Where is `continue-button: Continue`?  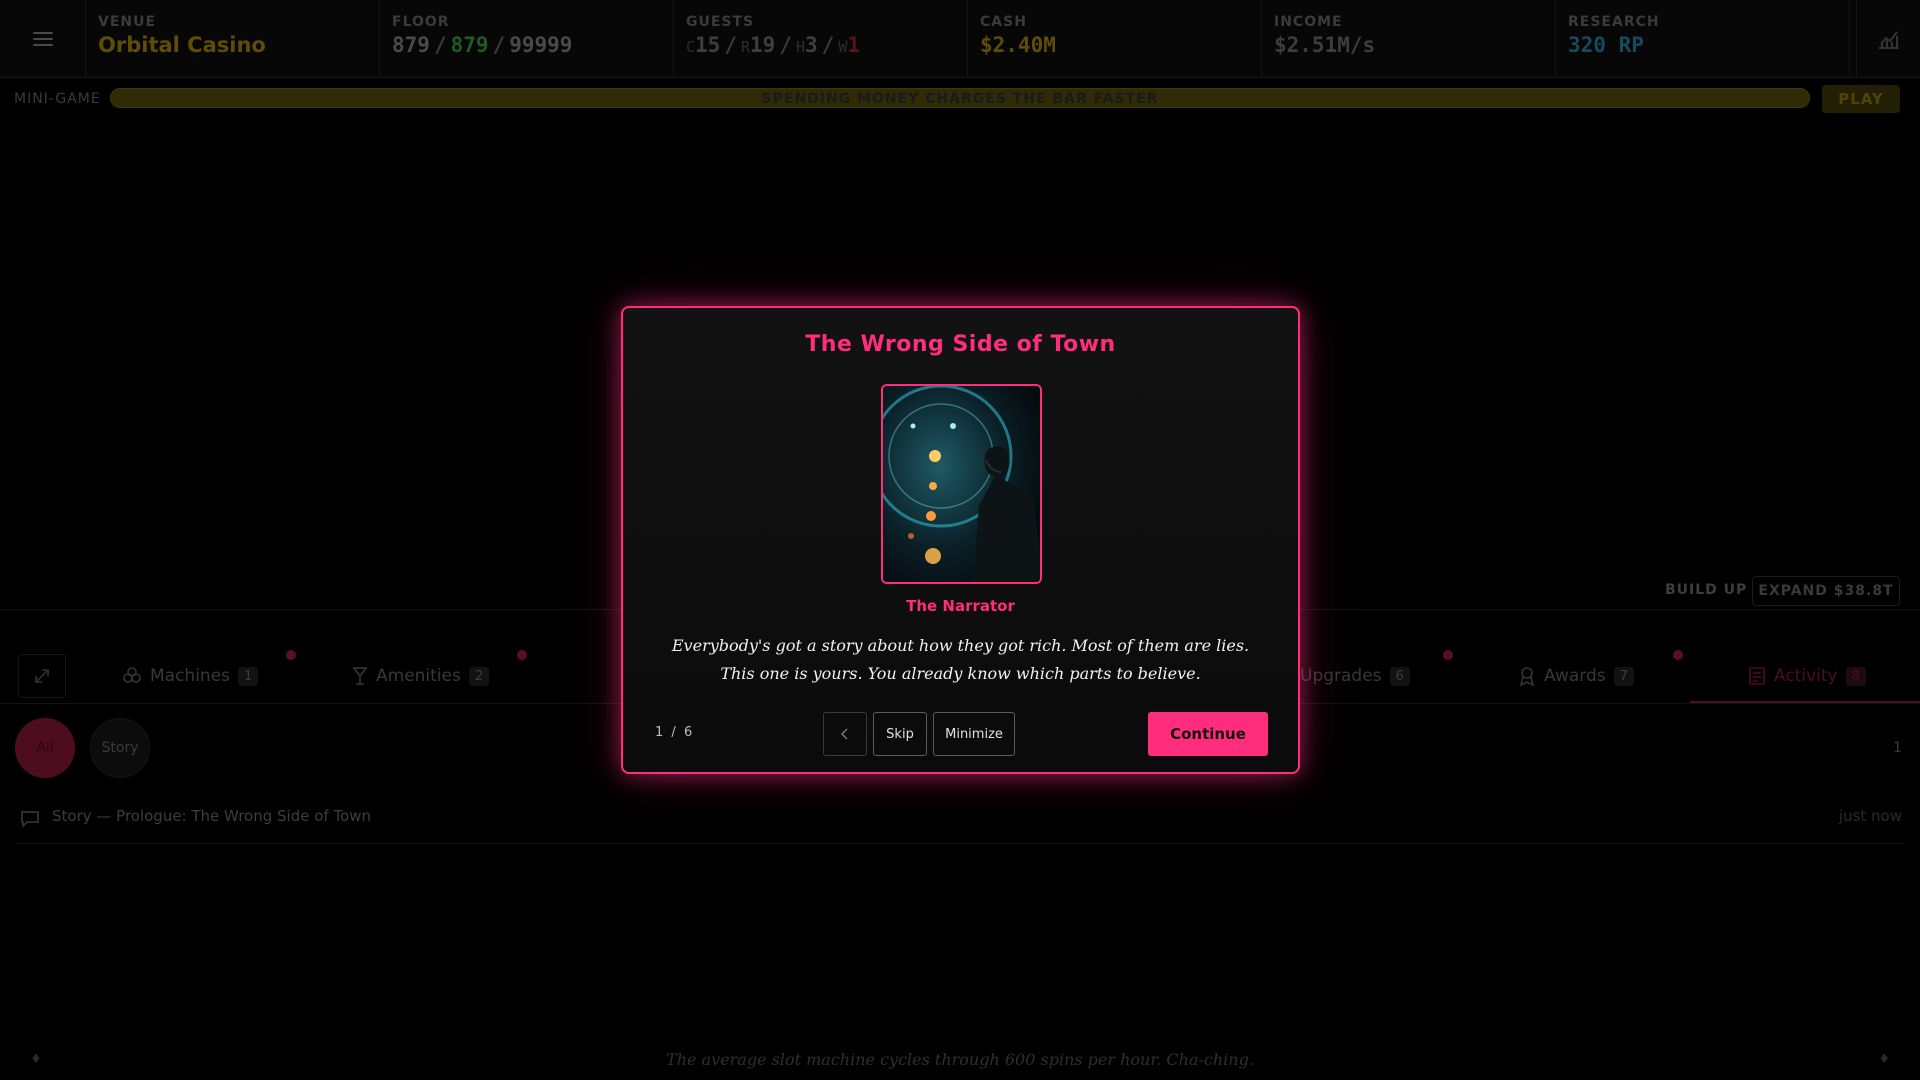
continue-button: Continue is located at coordinates (1208, 734).